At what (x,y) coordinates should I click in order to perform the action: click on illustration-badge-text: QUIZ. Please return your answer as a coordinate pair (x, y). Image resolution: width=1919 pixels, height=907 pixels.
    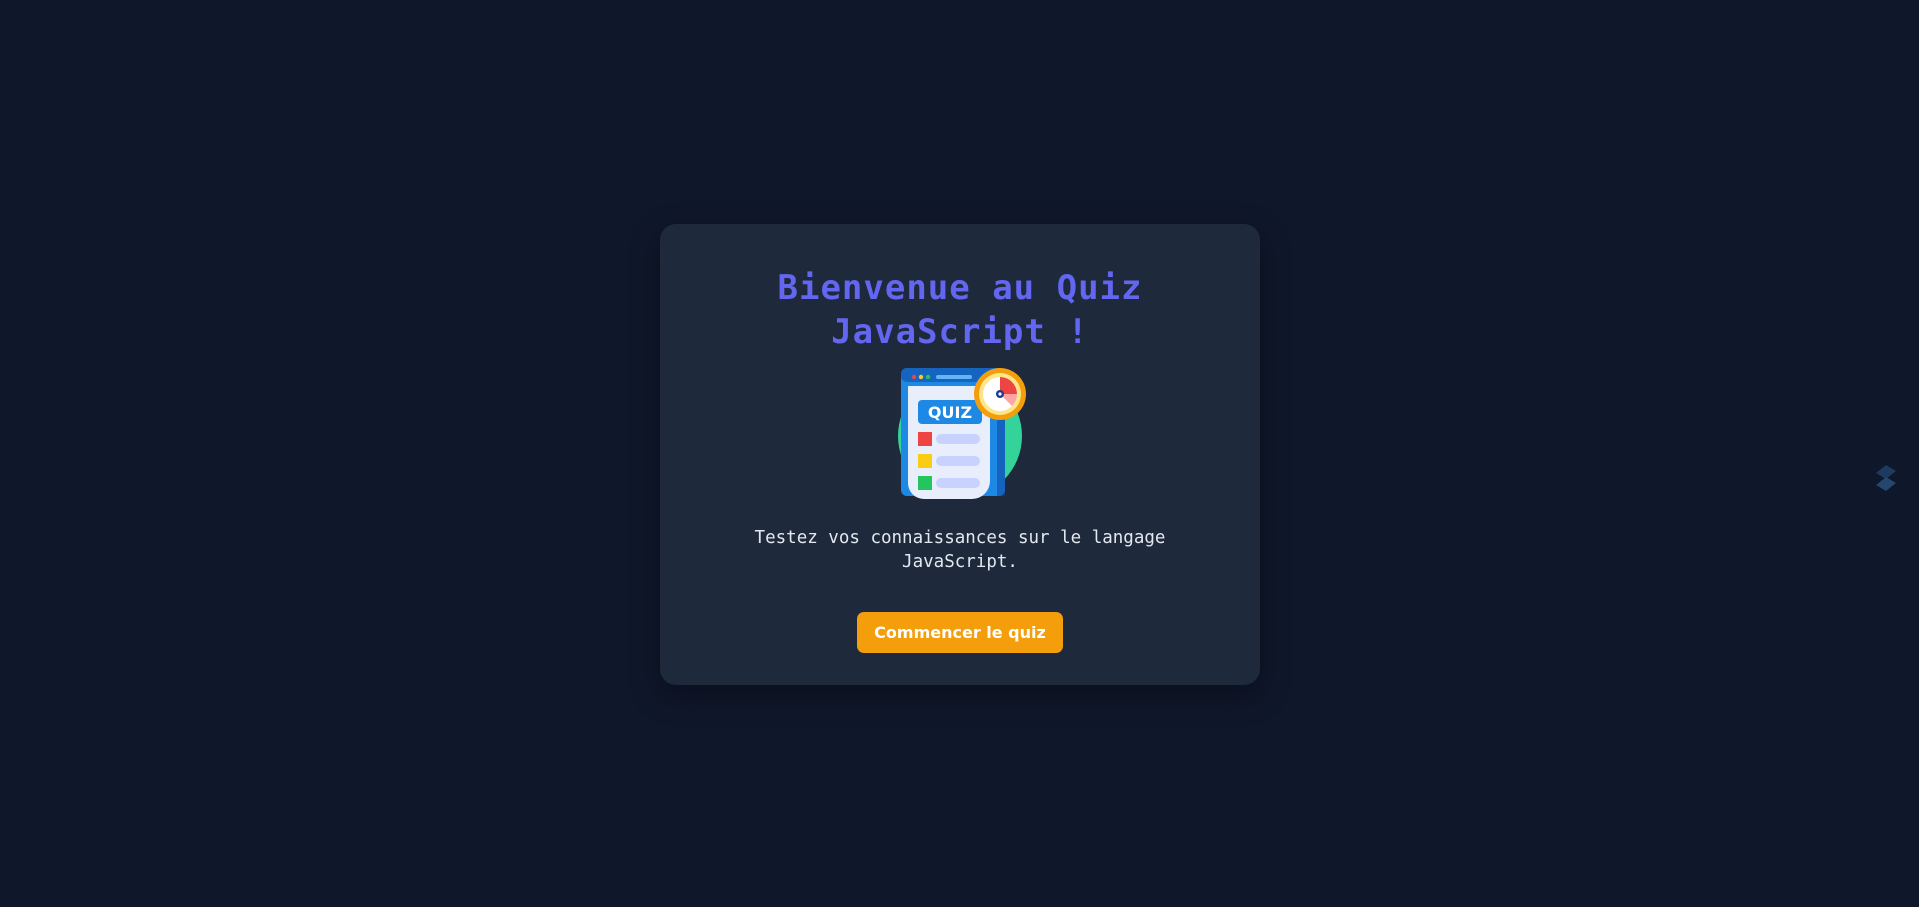
    Looking at the image, I should click on (950, 412).